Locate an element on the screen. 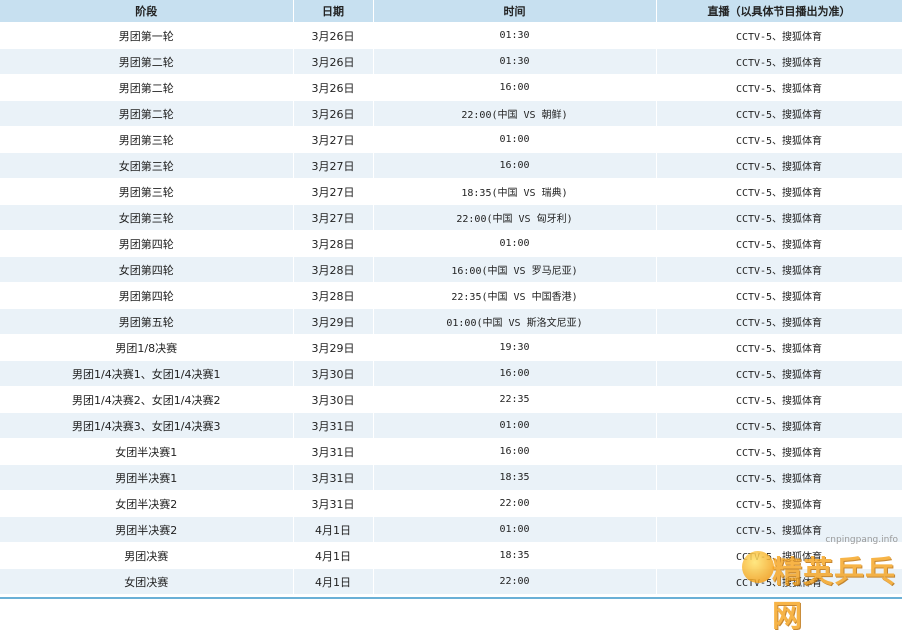 This screenshot has height=635, width=902. table-row: 男团1/4决赛3、女团1/4决赛3 3月31日 01:00 CCTV-5、搜狐体育 is located at coordinates (451, 425).